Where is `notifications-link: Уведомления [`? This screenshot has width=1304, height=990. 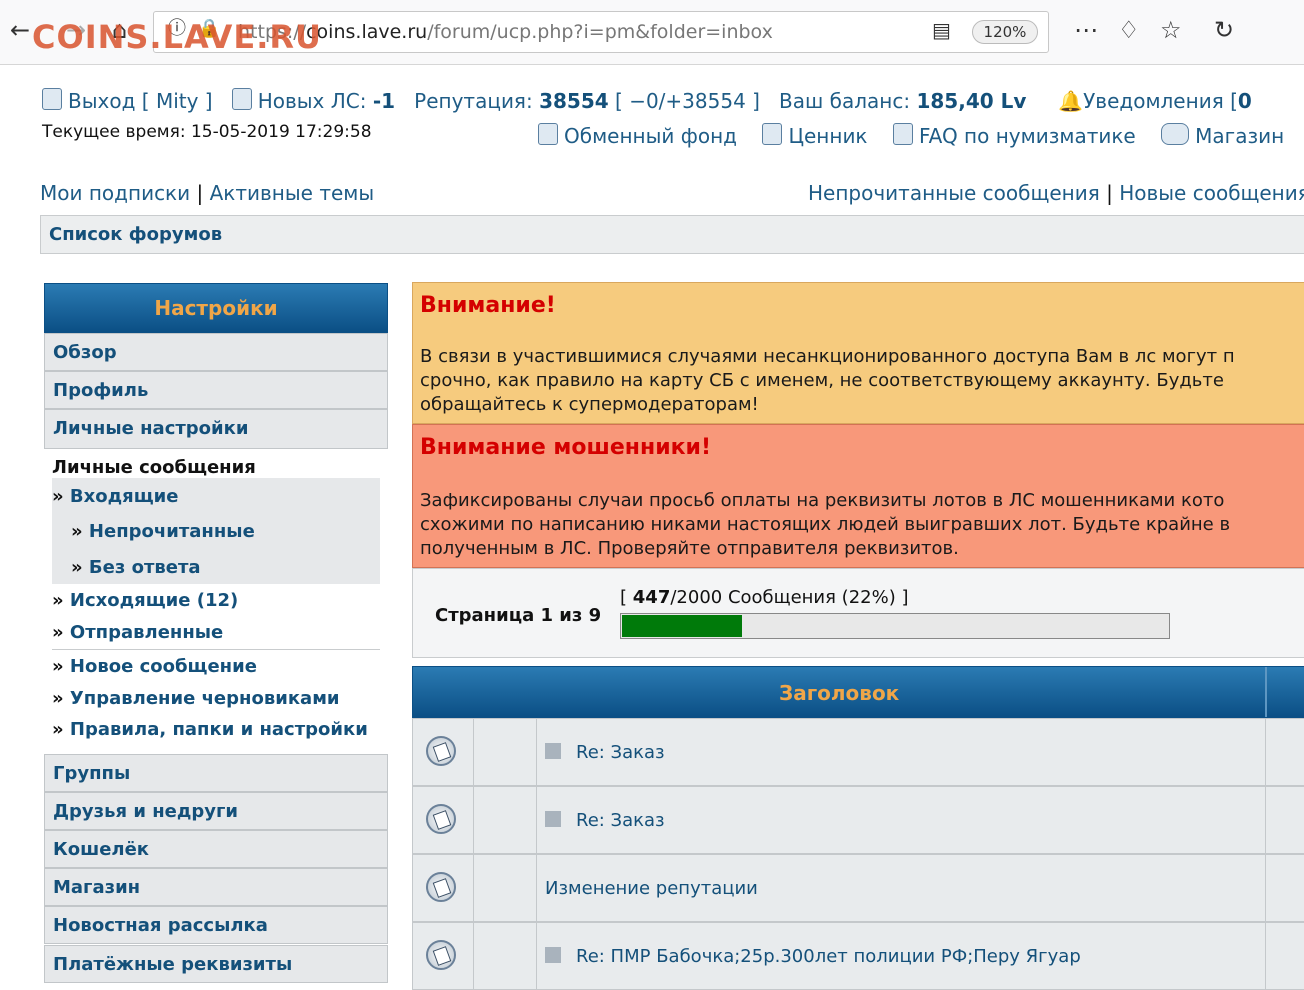
notifications-link: Уведомления [ is located at coordinates (1160, 101).